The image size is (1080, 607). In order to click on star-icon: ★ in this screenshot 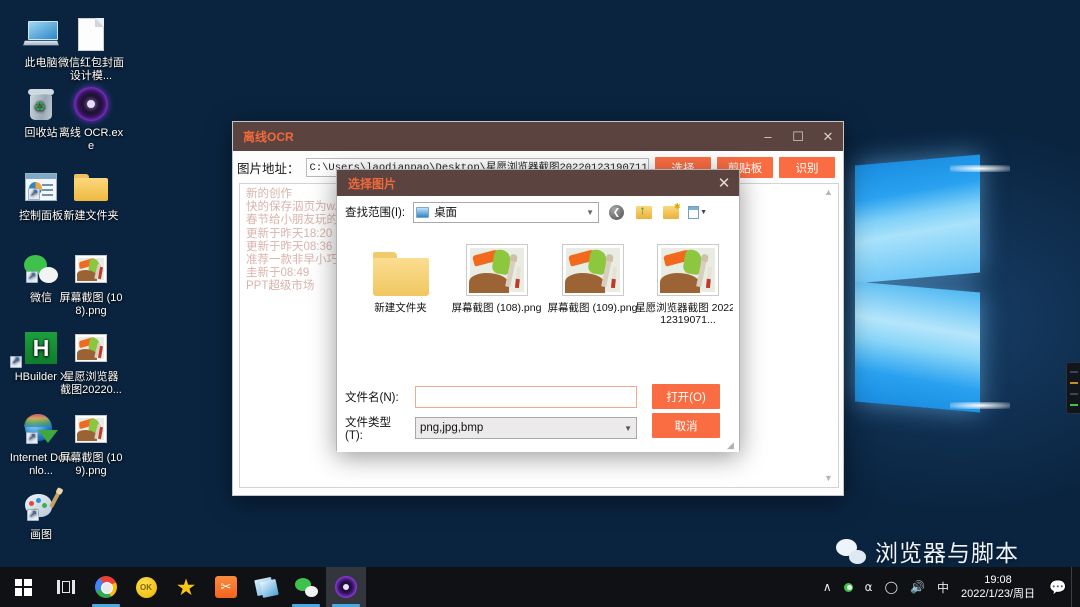, I will do `click(186, 586)`.